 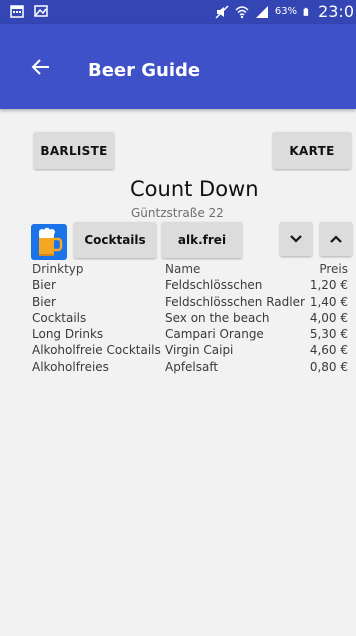 I want to click on table-row: Alkoholfreies Apfelsaft 0,80 €, so click(x=192, y=368).